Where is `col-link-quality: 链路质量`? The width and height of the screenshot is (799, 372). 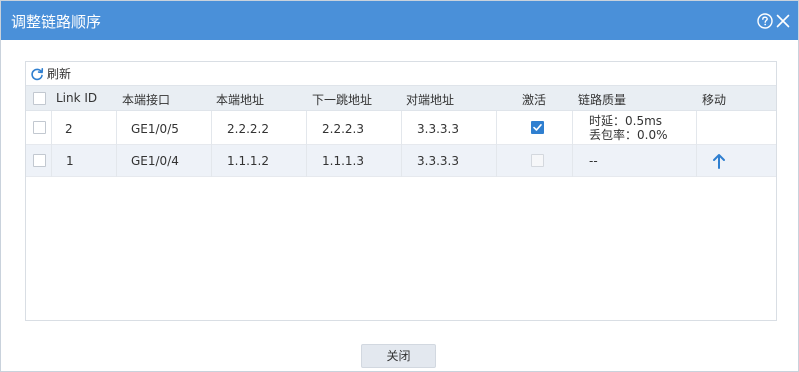 col-link-quality: 链路质量 is located at coordinates (602, 100).